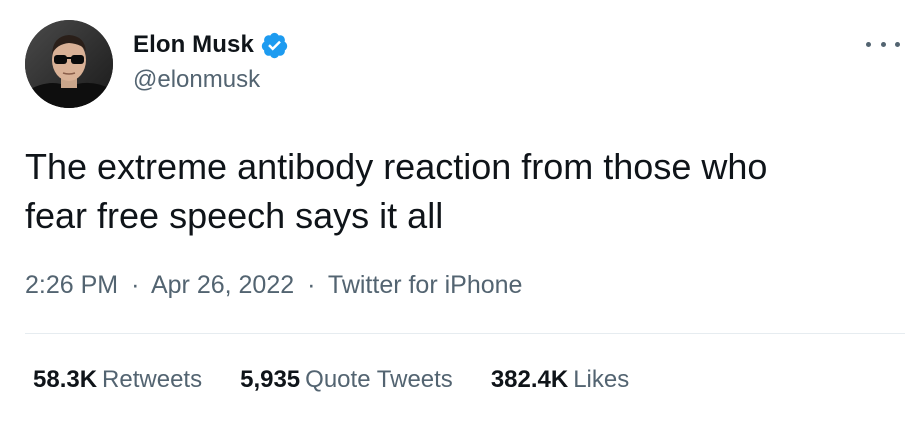  What do you see at coordinates (379, 379) in the screenshot?
I see `quote-tweets-label: Quote Tweets` at bounding box center [379, 379].